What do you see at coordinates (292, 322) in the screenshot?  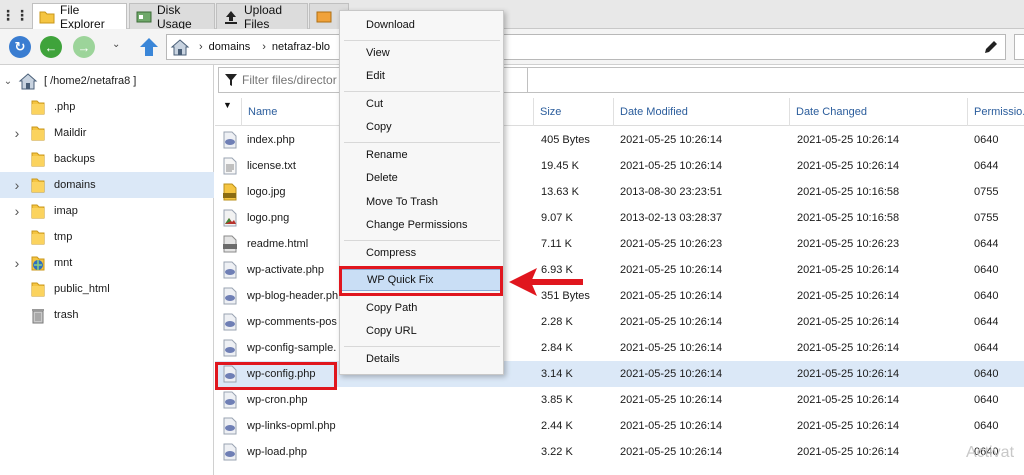 I see `cell-name: wp-comments-pos` at bounding box center [292, 322].